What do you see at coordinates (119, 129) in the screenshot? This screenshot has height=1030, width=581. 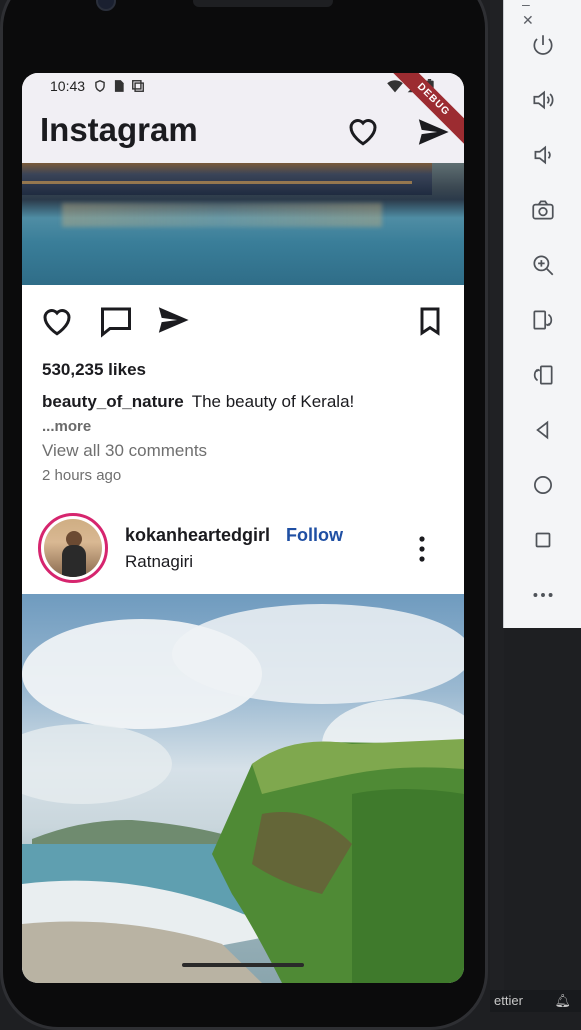 I see `app-title: Instagram` at bounding box center [119, 129].